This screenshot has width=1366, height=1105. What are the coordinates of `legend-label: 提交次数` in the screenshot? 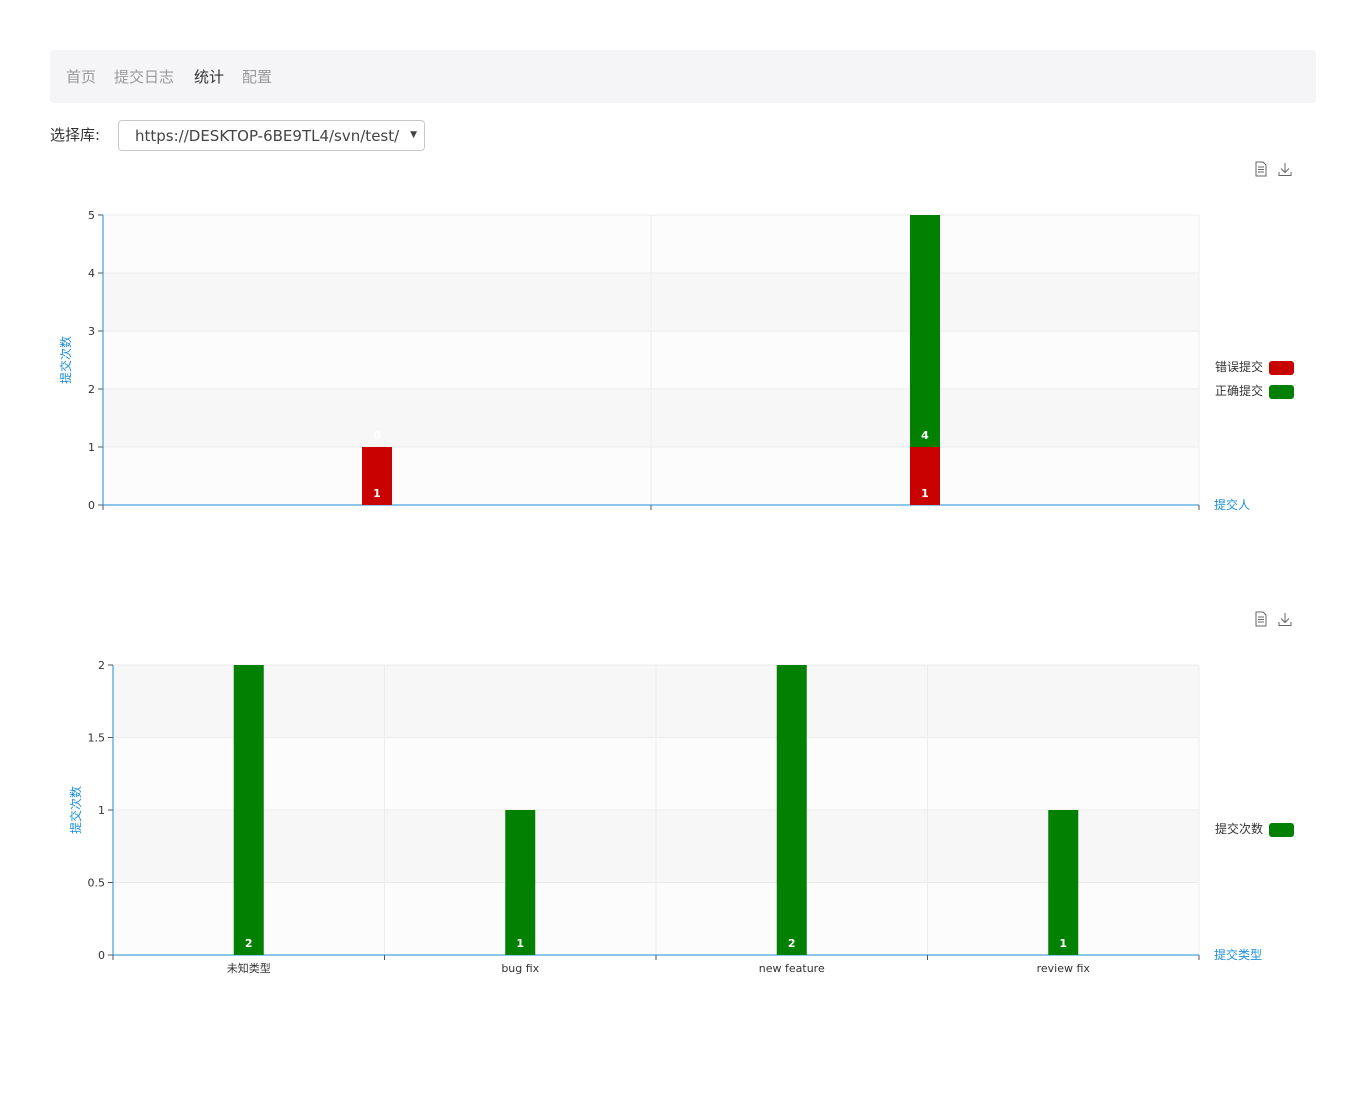 It's located at (1239, 828).